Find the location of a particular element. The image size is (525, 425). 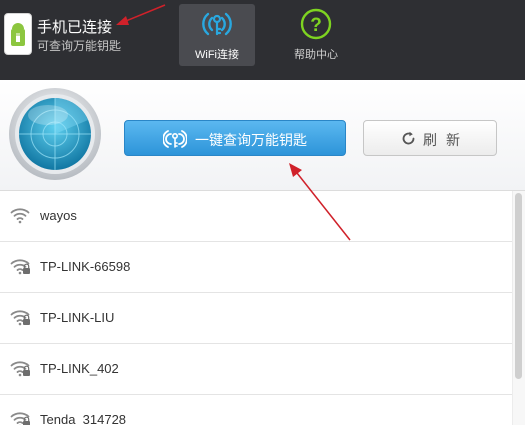

query-master-key-label: 一键查询万能钥匙 is located at coordinates (251, 140).